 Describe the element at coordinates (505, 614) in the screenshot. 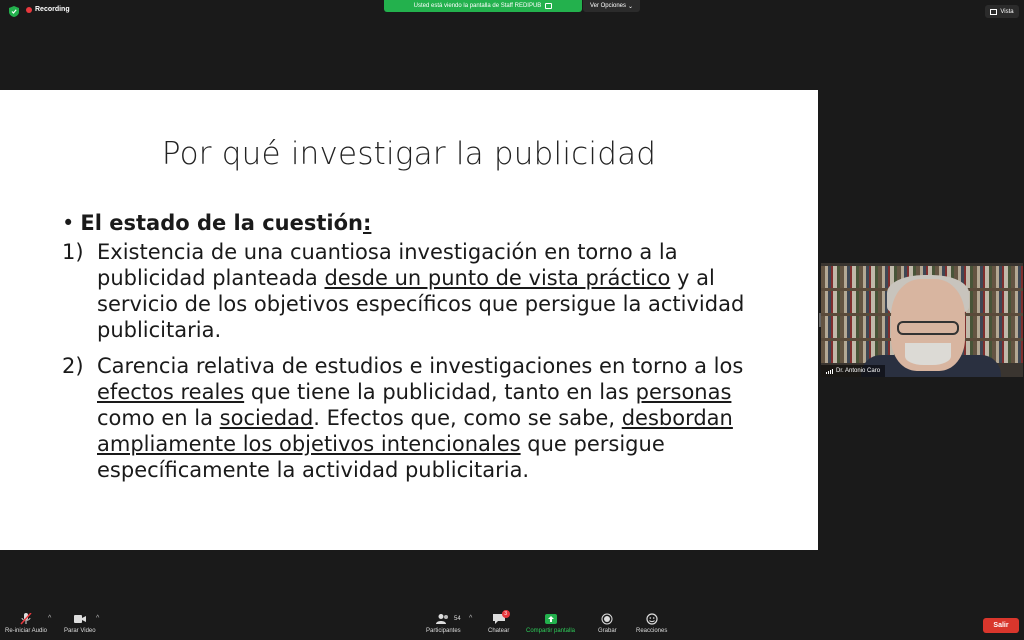

I see `chat-unread-badge: 3` at that location.